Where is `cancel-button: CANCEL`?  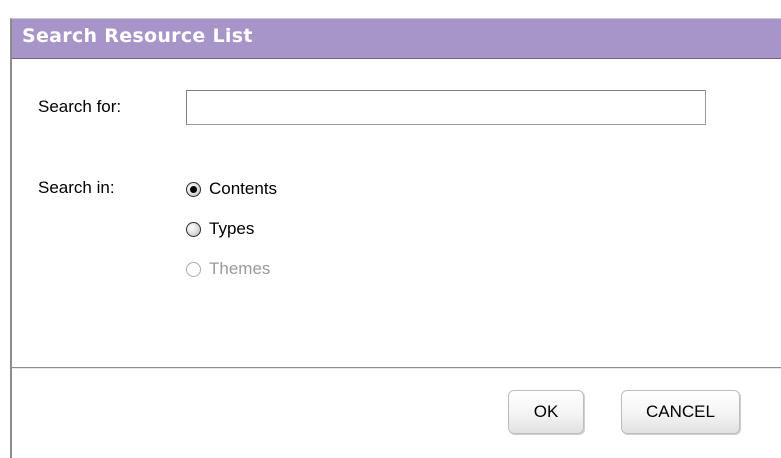
cancel-button: CANCEL is located at coordinates (680, 412).